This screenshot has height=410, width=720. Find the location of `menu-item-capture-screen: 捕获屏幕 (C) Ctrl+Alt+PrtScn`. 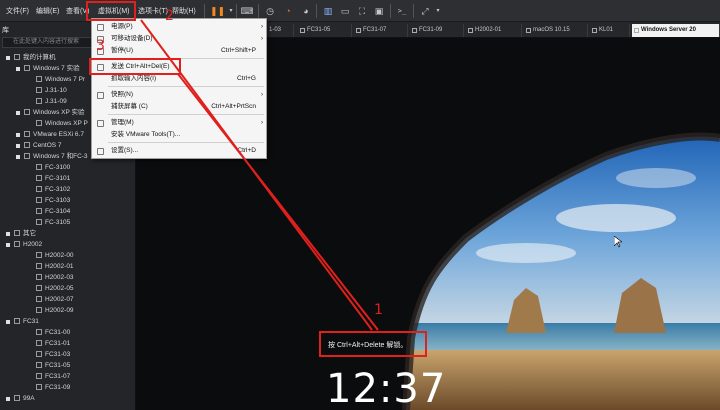

menu-item-capture-screen: 捕获屏幕 (C) Ctrl+Alt+PrtScn is located at coordinates (179, 107).